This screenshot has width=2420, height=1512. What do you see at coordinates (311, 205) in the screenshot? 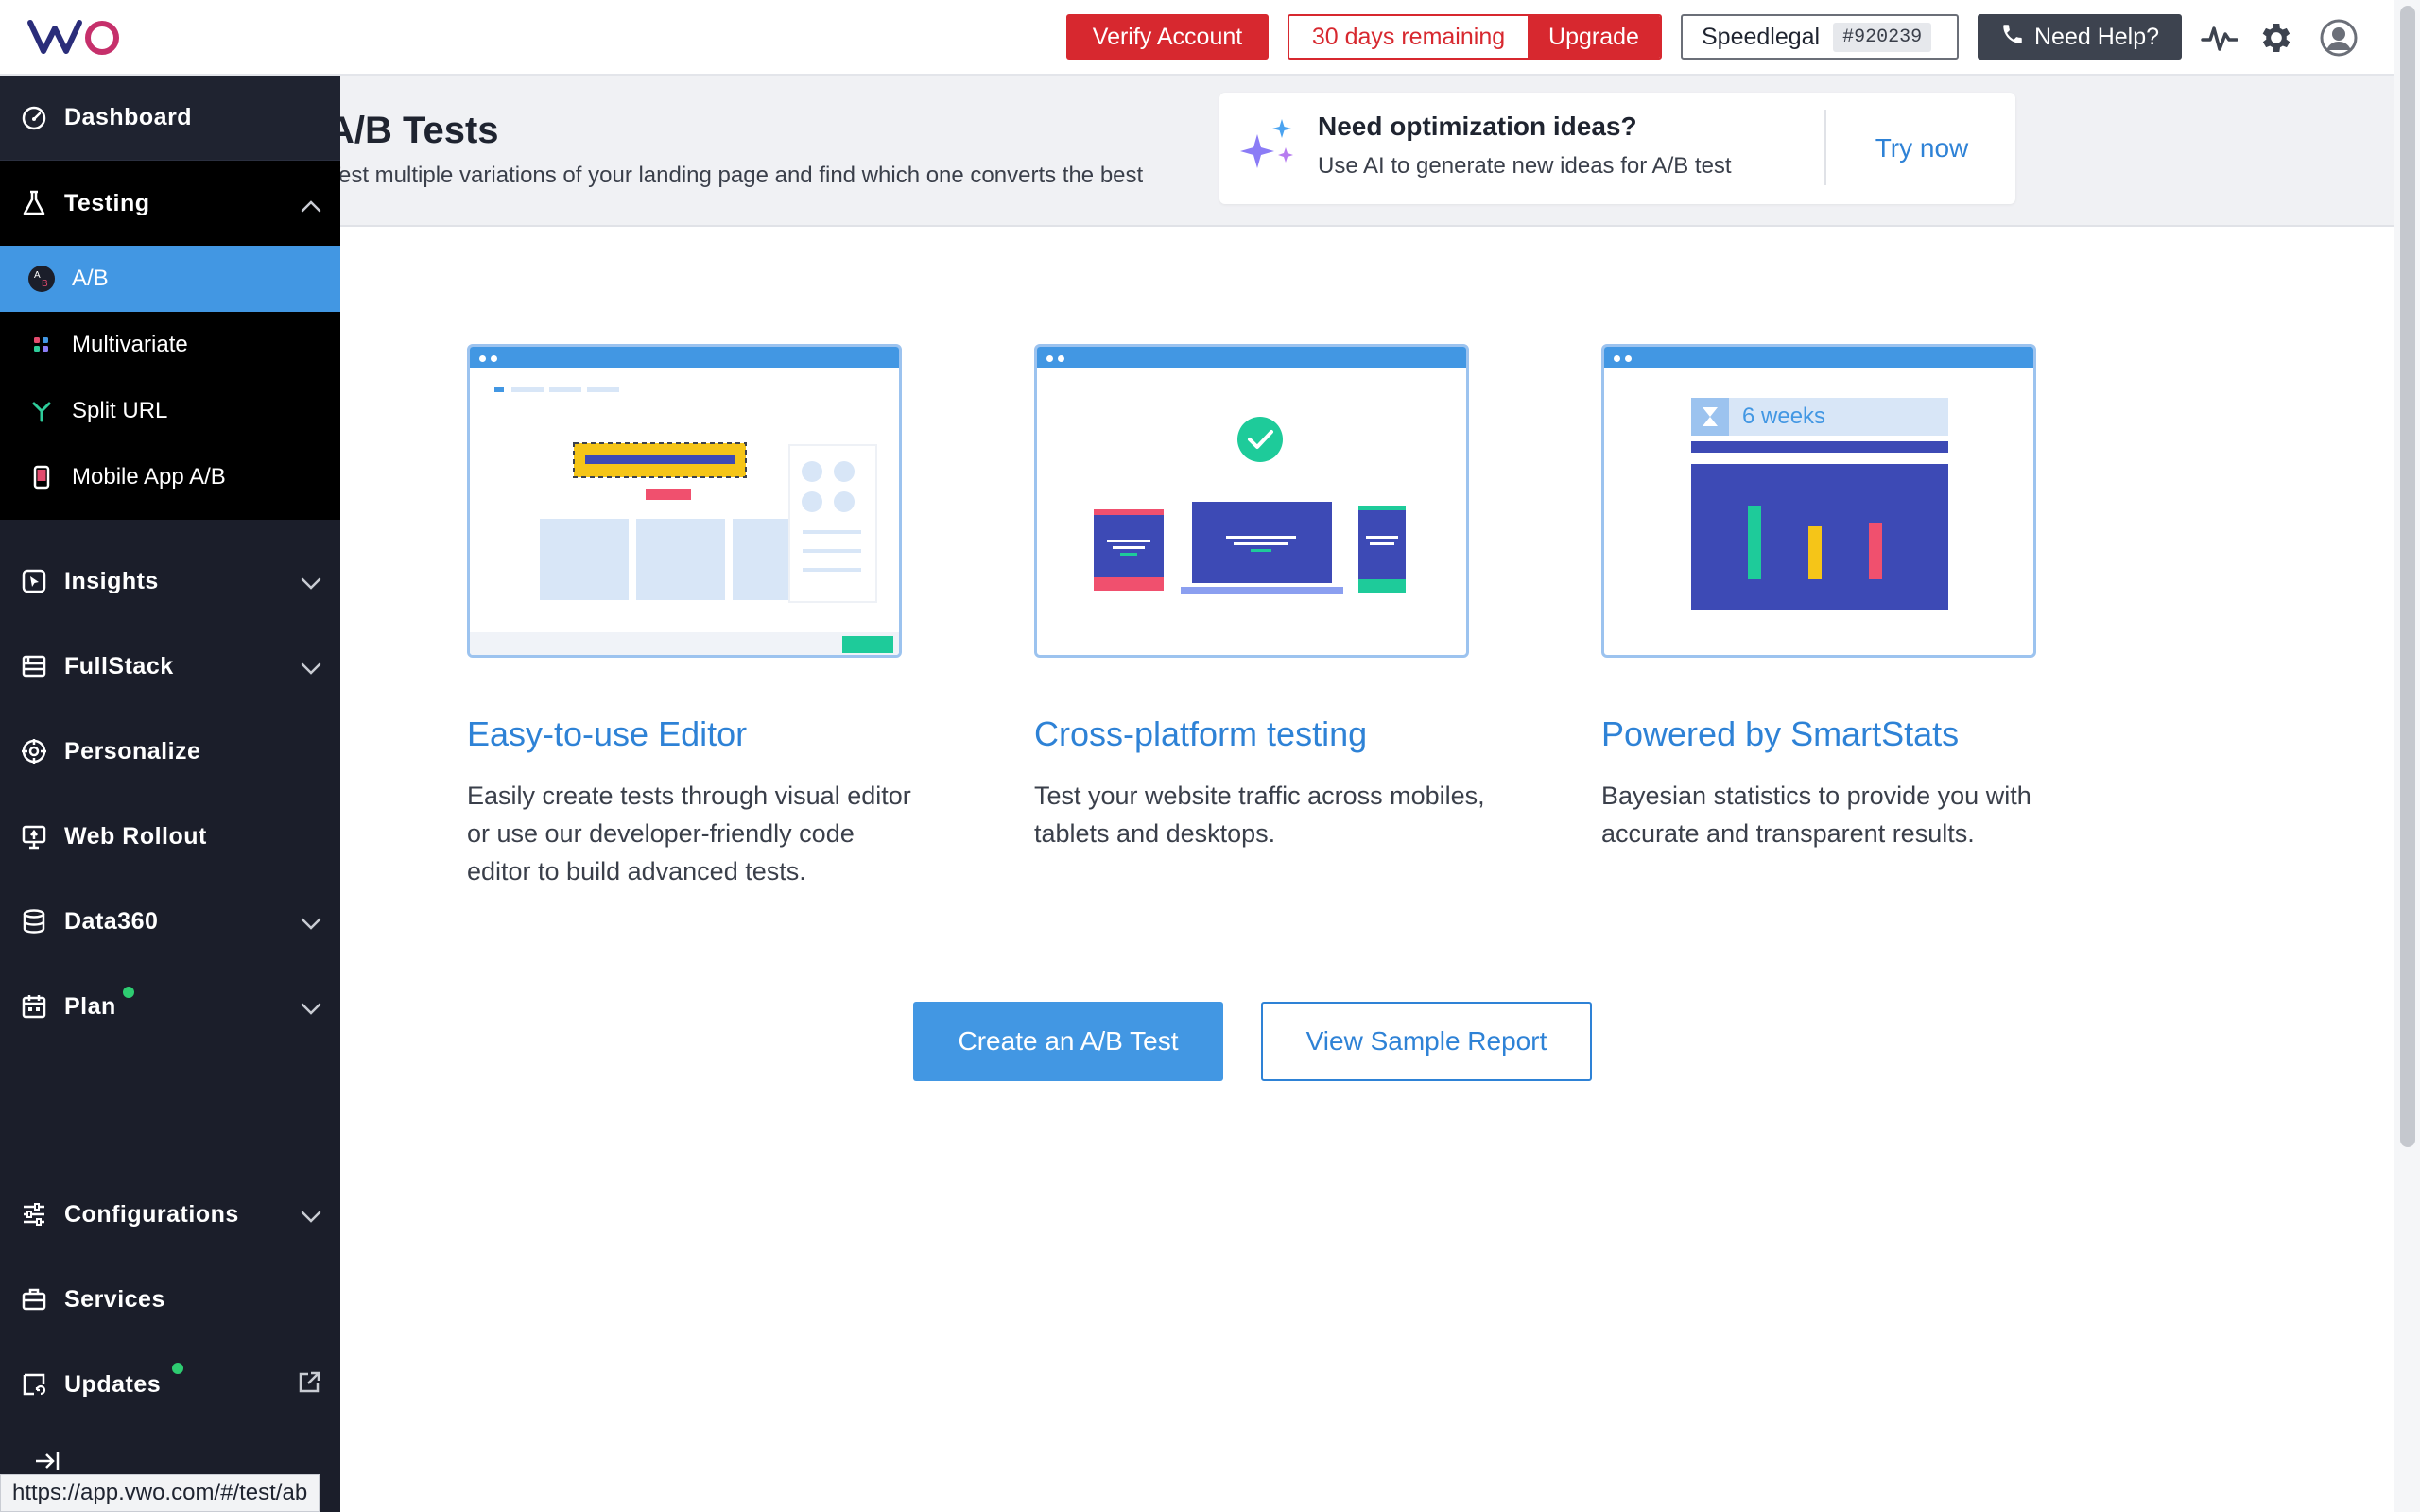
I see `chevron-up-icon` at bounding box center [311, 205].